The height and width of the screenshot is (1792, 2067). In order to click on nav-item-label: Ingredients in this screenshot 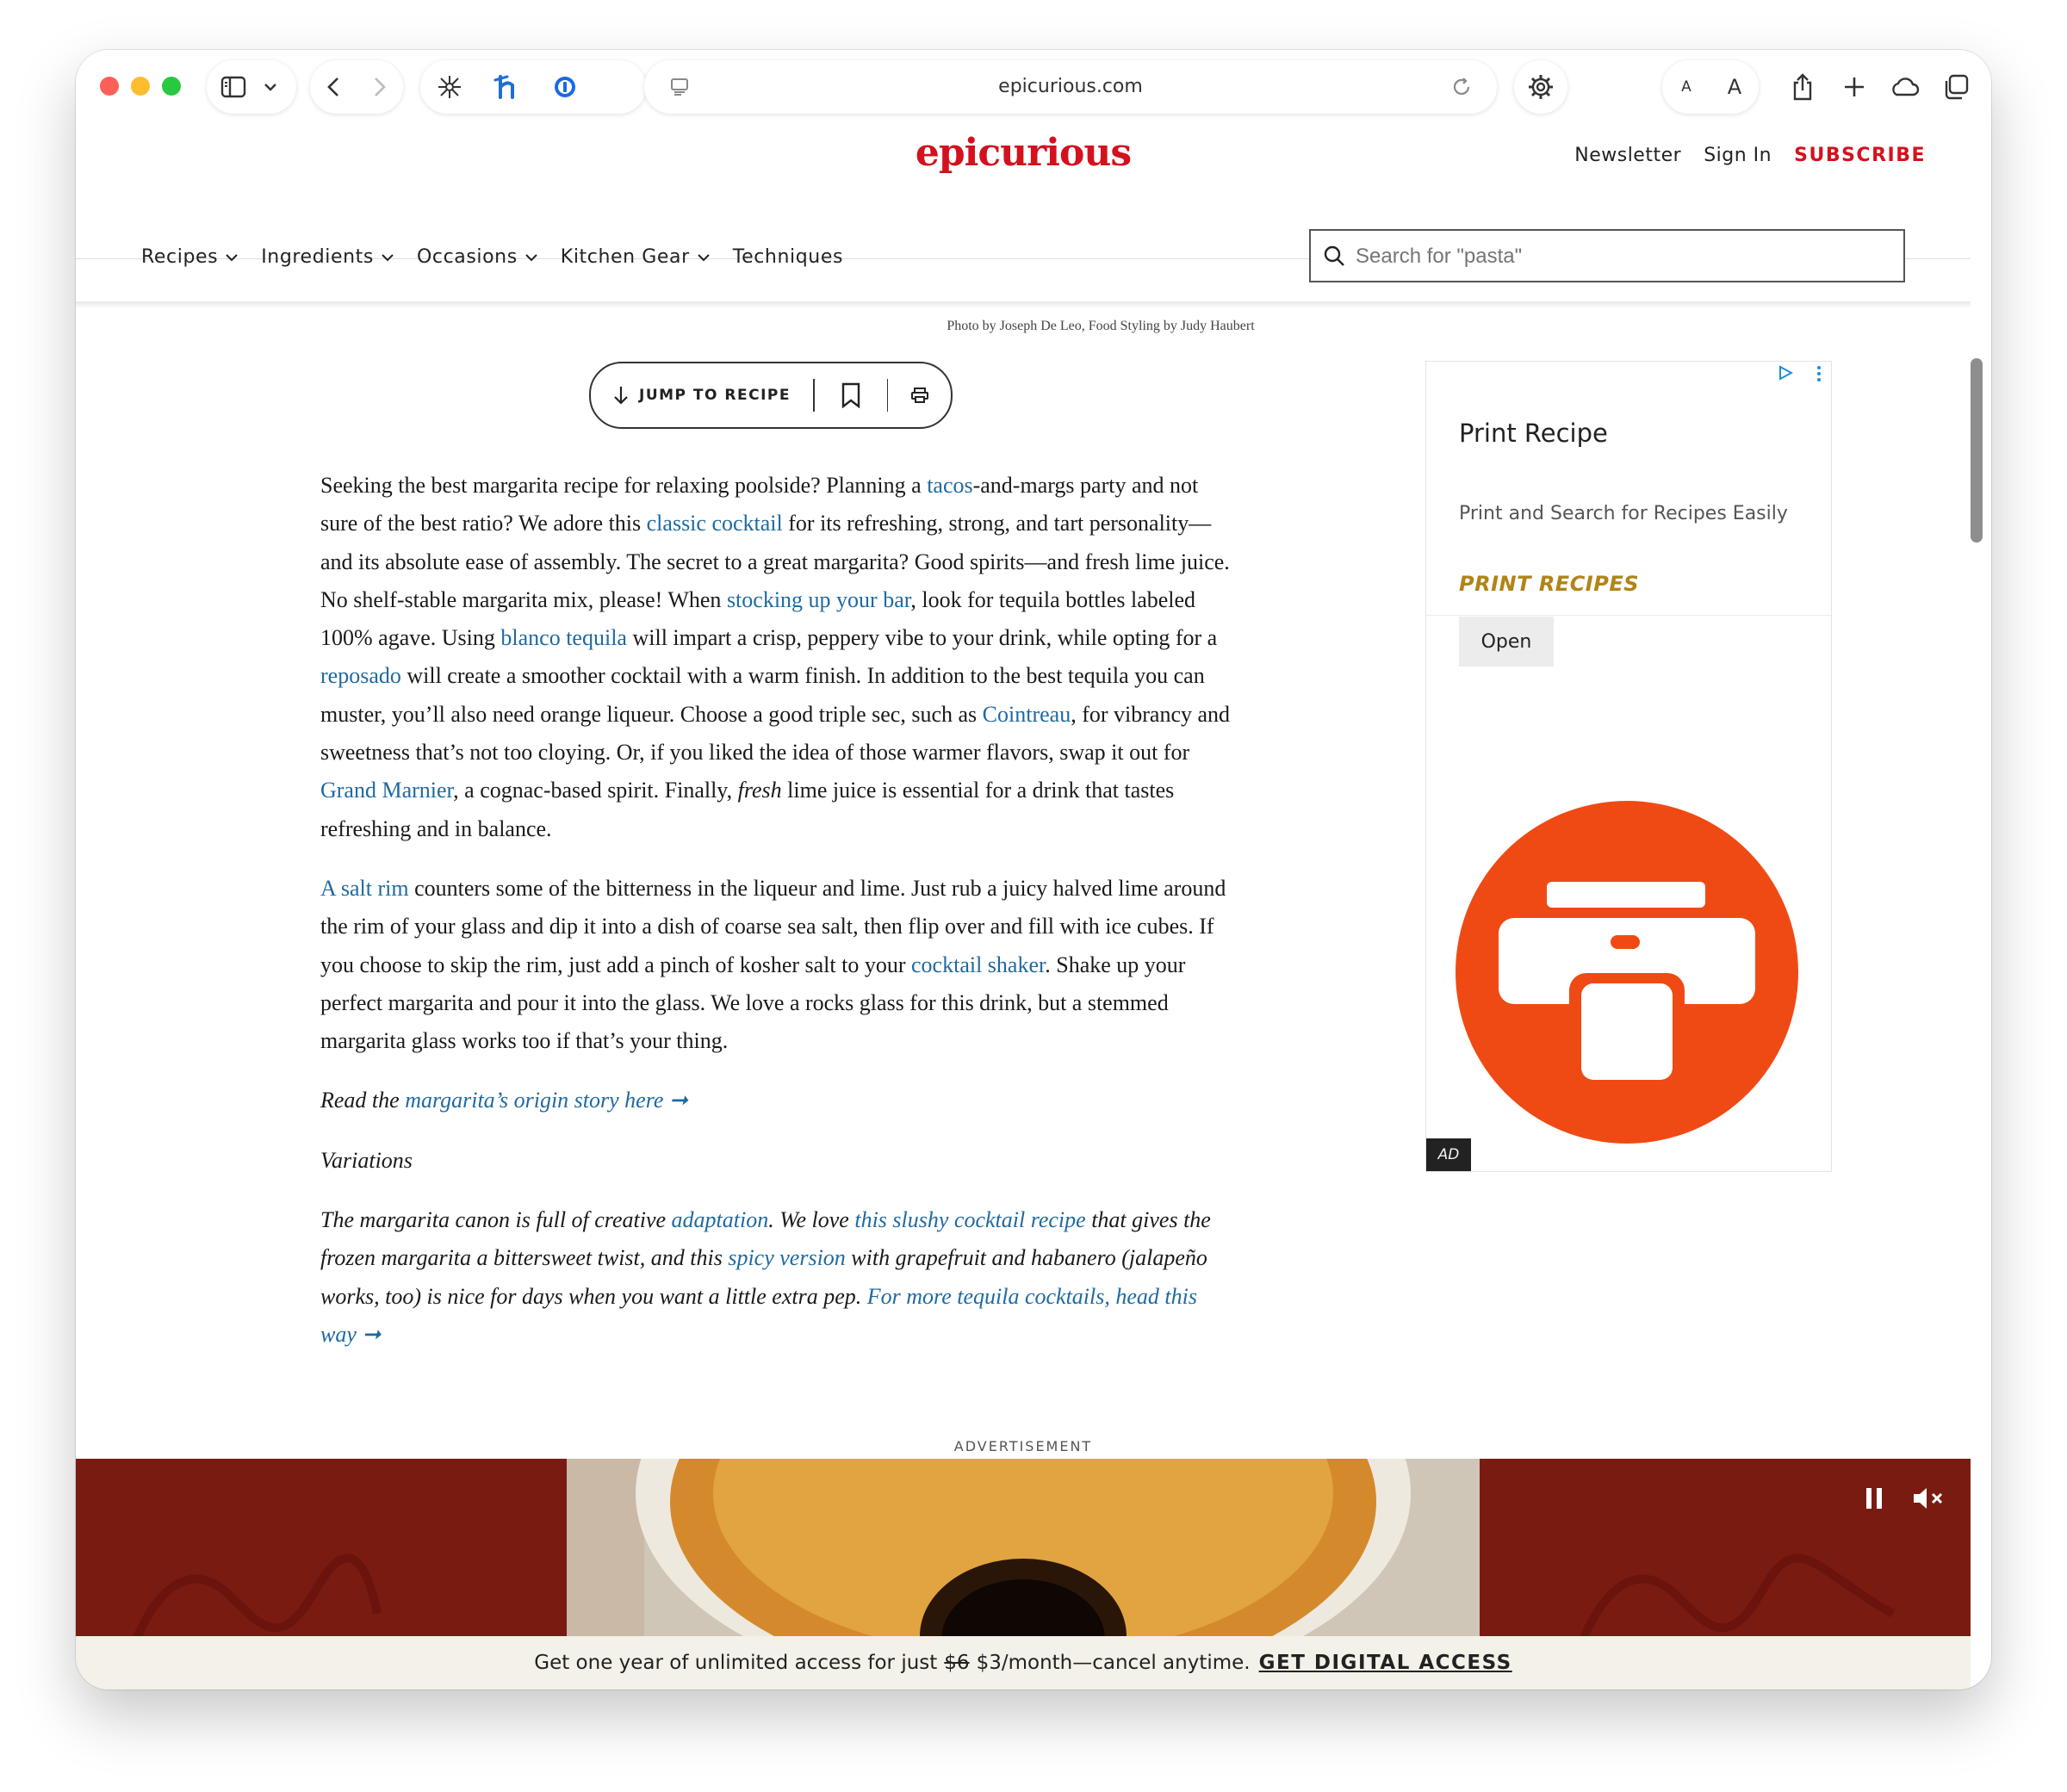, I will do `click(317, 257)`.